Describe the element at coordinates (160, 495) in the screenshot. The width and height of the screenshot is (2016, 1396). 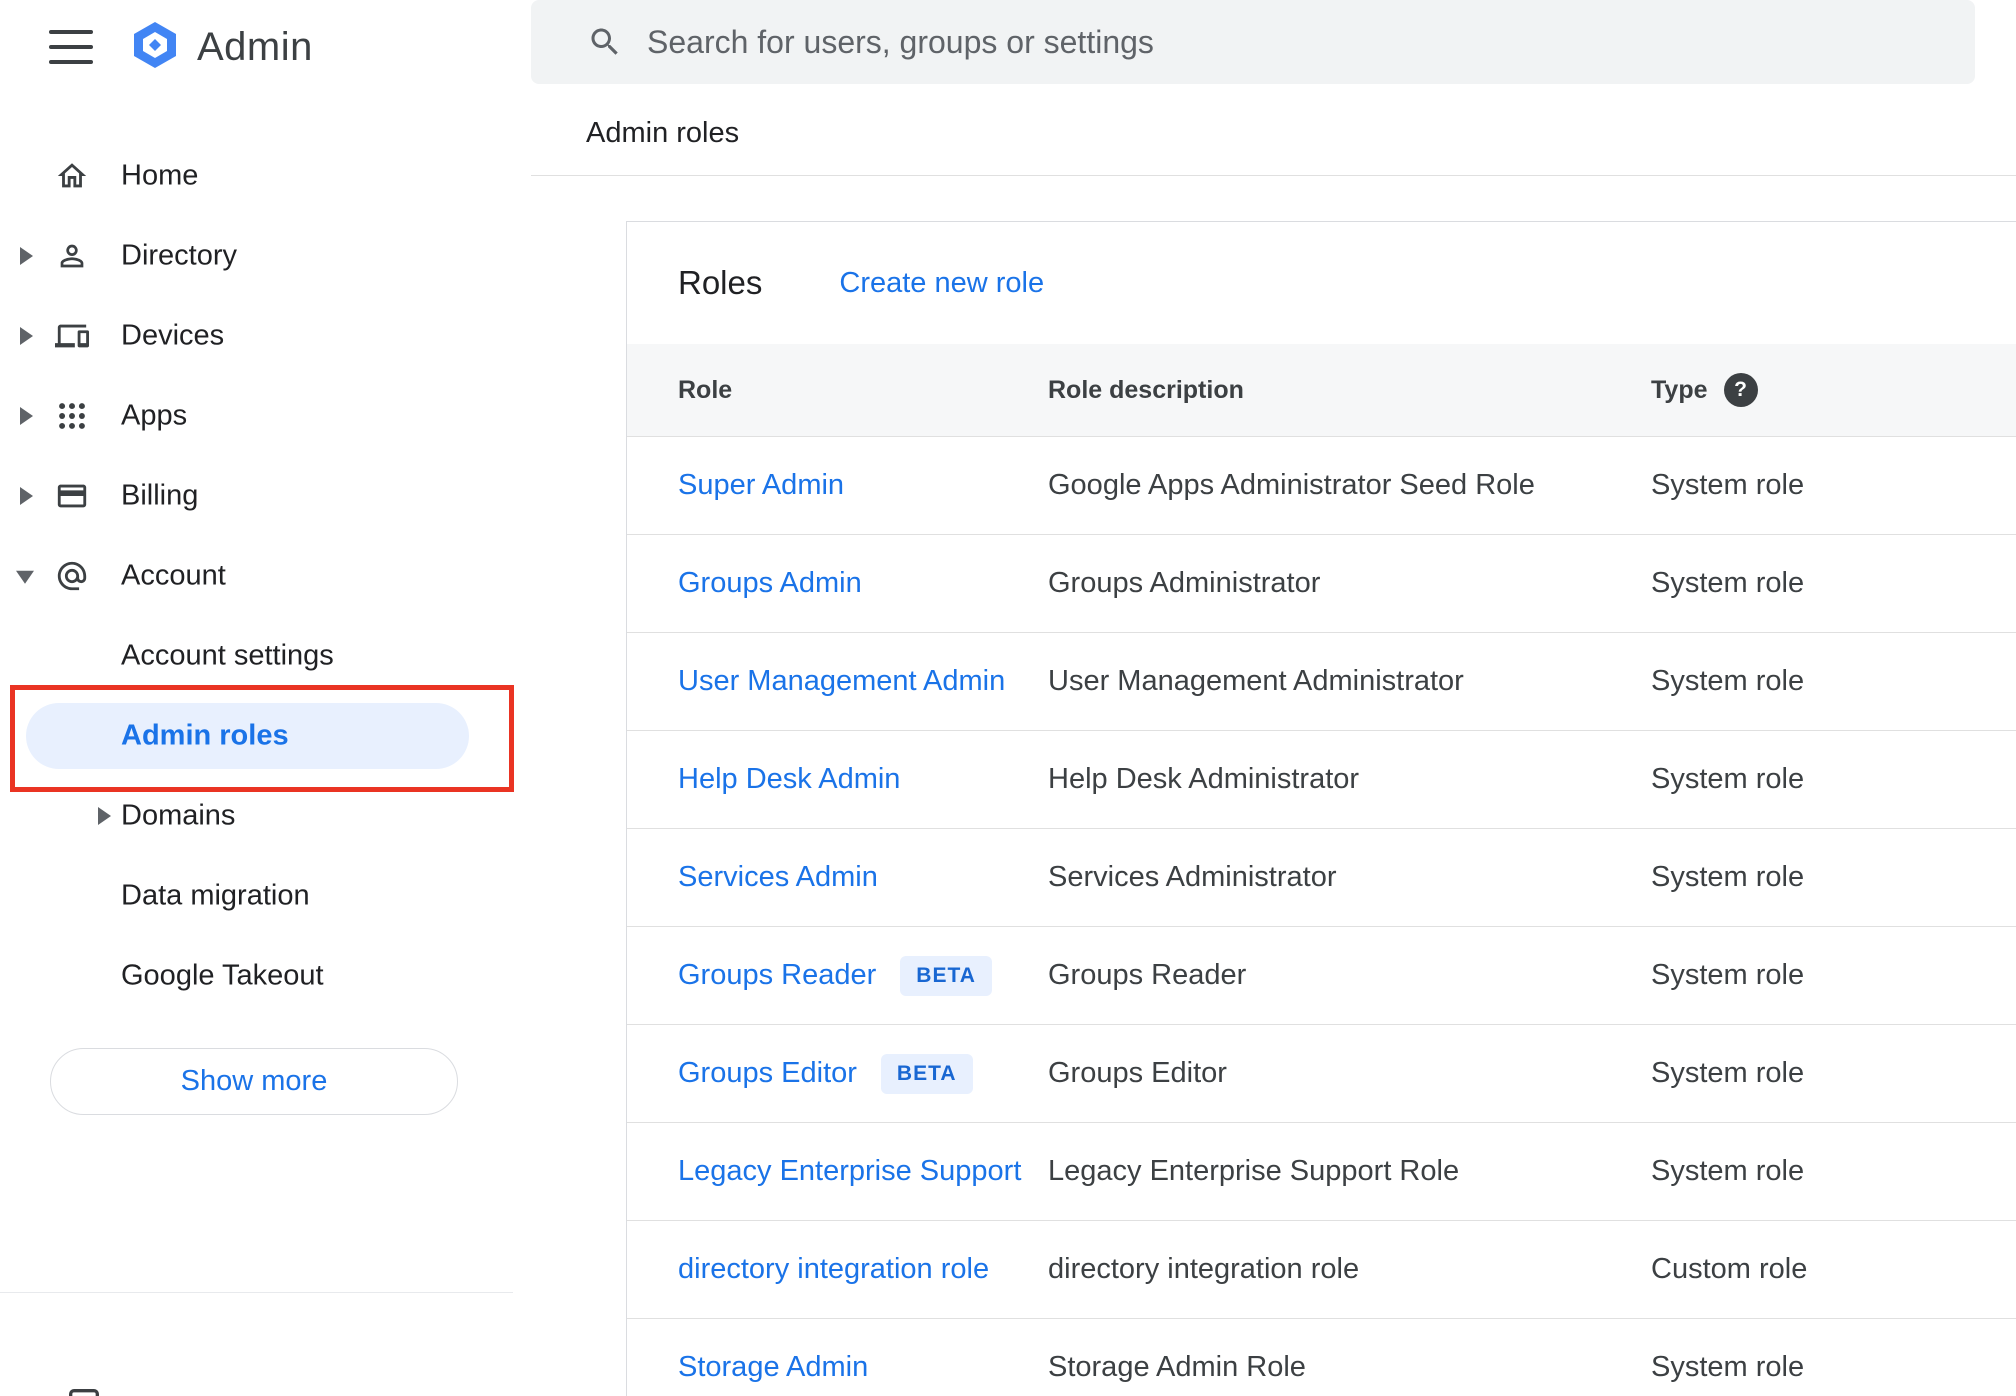
I see `sidebar-item-label: Billing` at that location.